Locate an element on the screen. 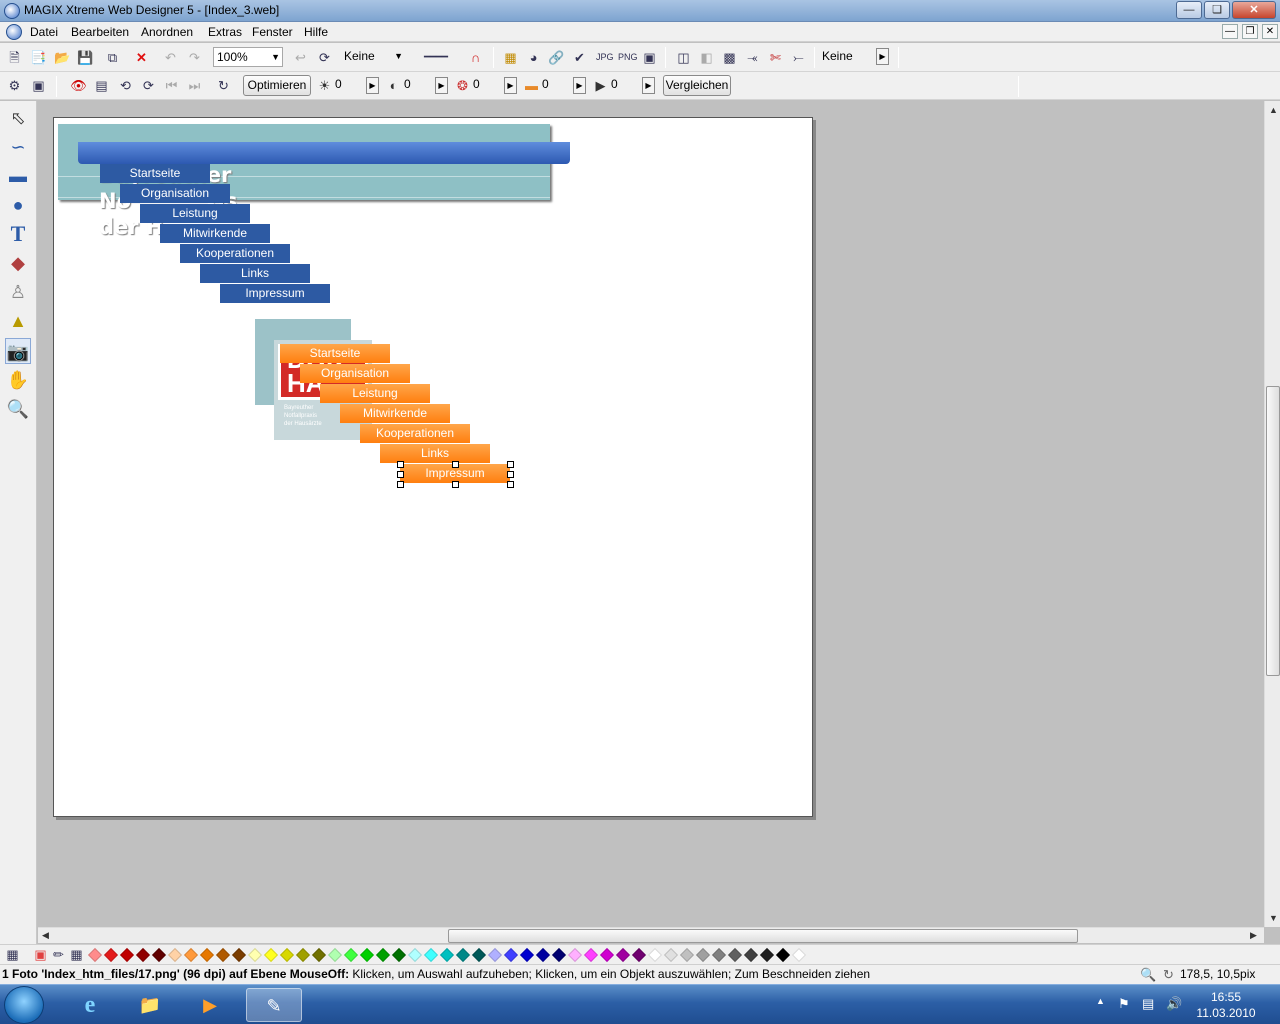  selector-tool-icon: ⬁ is located at coordinates (18, 118).